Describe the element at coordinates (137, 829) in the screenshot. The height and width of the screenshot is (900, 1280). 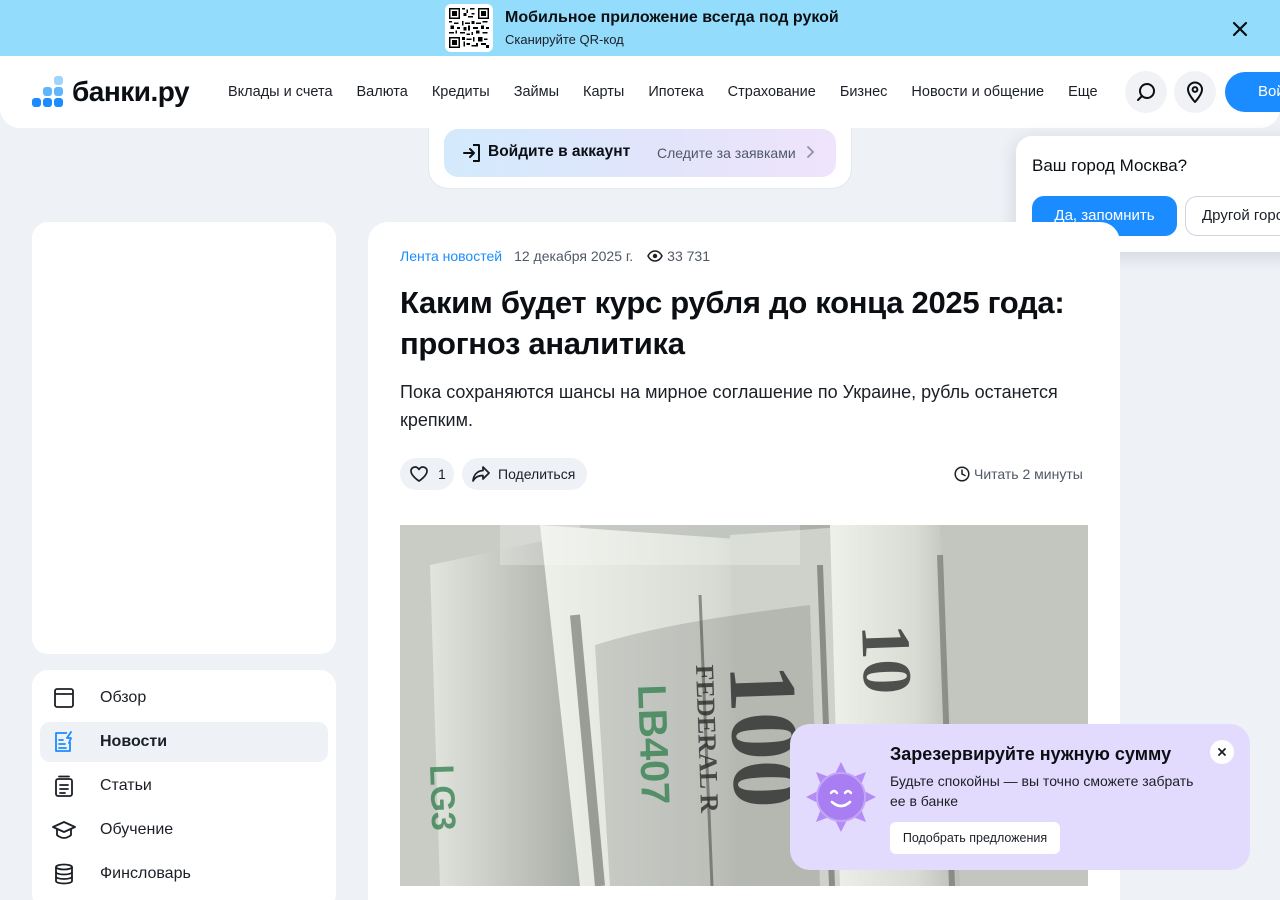
I see `sidebar-item-label: Обучение` at that location.